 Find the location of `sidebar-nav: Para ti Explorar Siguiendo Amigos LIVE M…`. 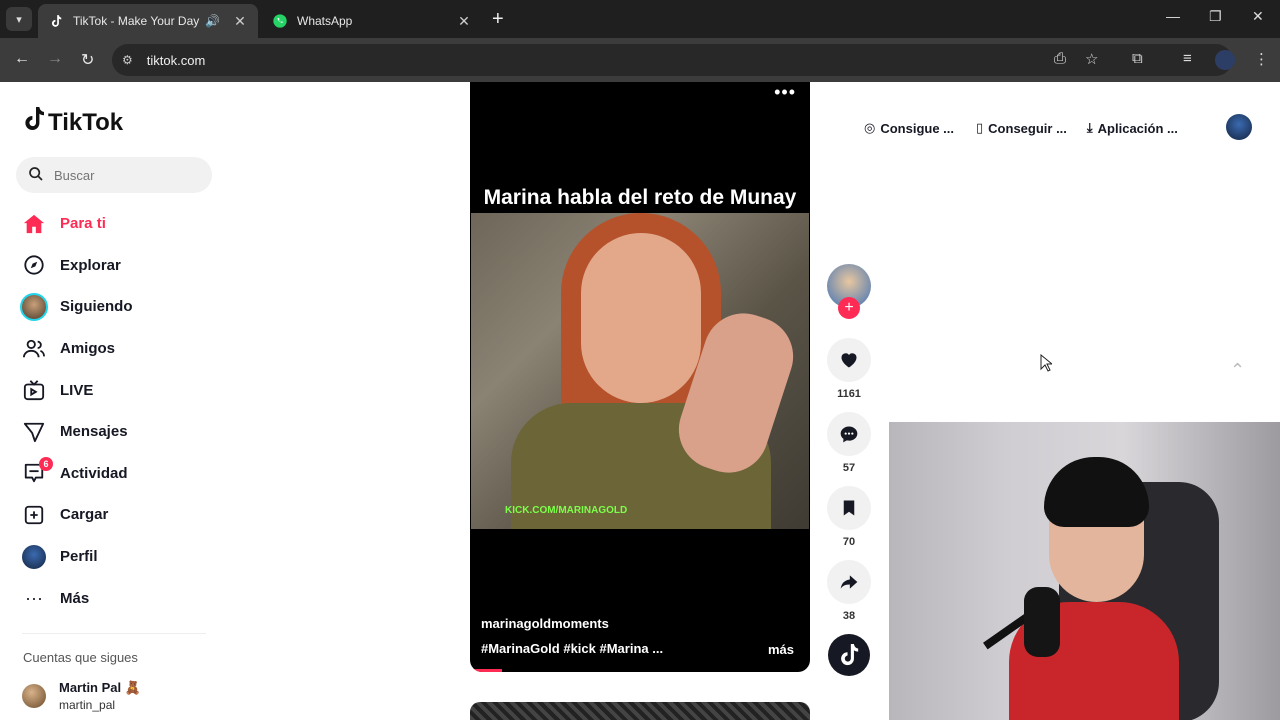

sidebar-nav: Para ti Explorar Siguiendo Amigos LIVE M… is located at coordinates (120, 411).